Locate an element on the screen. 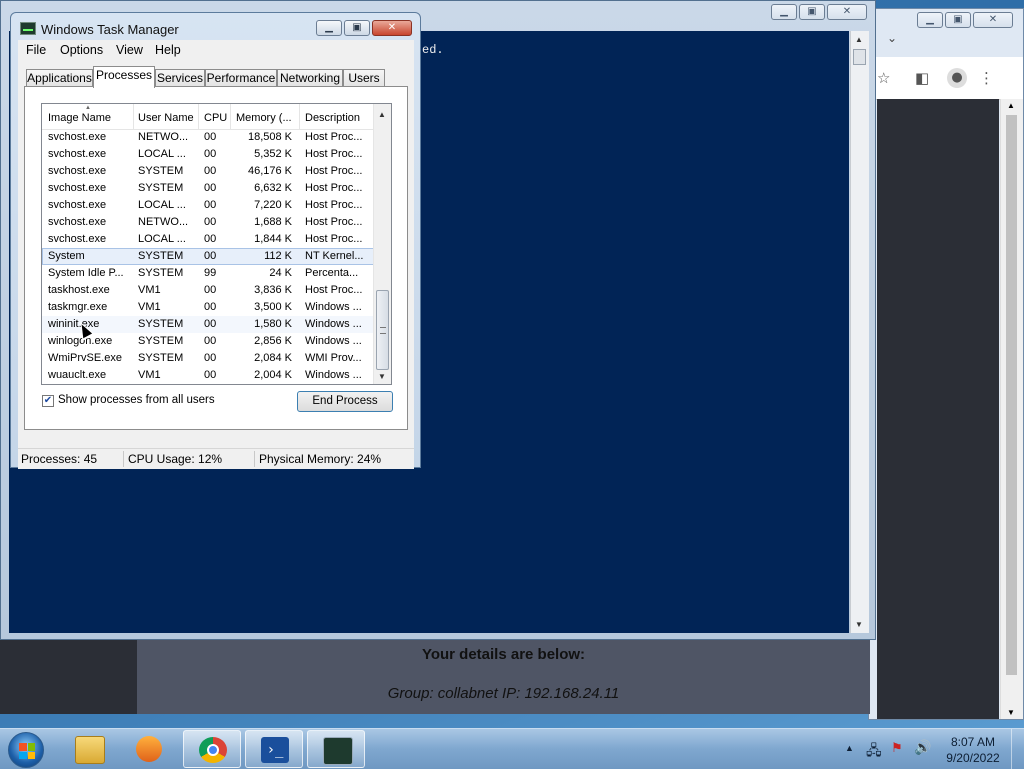 Image resolution: width=1024 pixels, height=769 pixels. powershell-close-button: ✕ is located at coordinates (847, 12).